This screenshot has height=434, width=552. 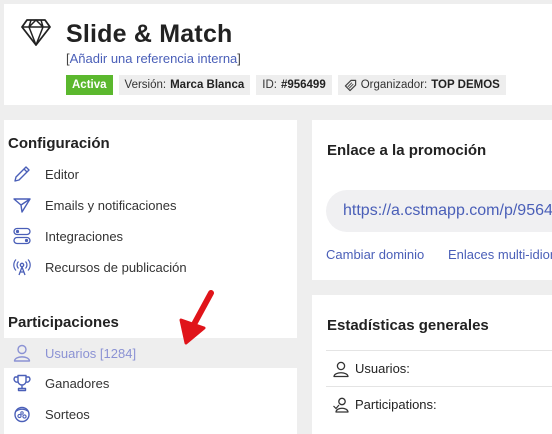 What do you see at coordinates (465, 85) in the screenshot?
I see `organizer-value: TOP DEMOS` at bounding box center [465, 85].